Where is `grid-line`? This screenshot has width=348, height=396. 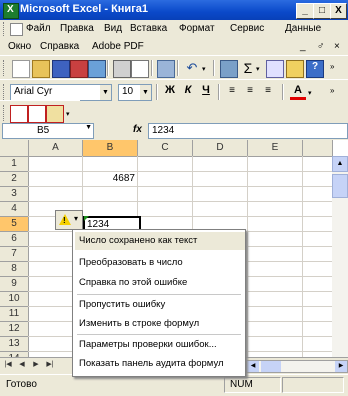
grid-line is located at coordinates (188, 186).